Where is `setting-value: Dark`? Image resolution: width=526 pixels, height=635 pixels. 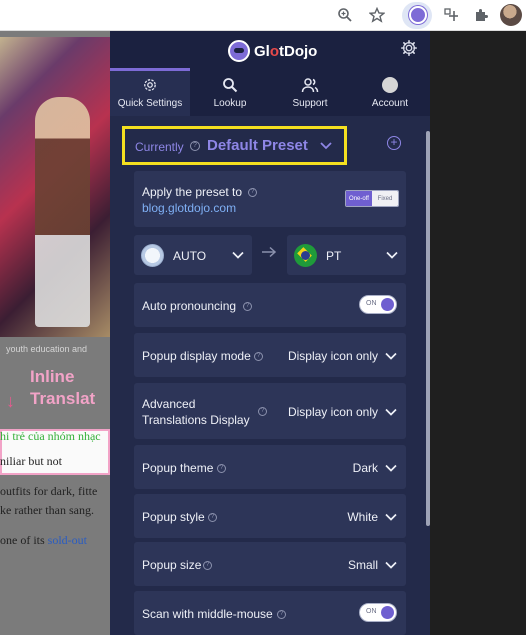
setting-value: Dark is located at coordinates (365, 468).